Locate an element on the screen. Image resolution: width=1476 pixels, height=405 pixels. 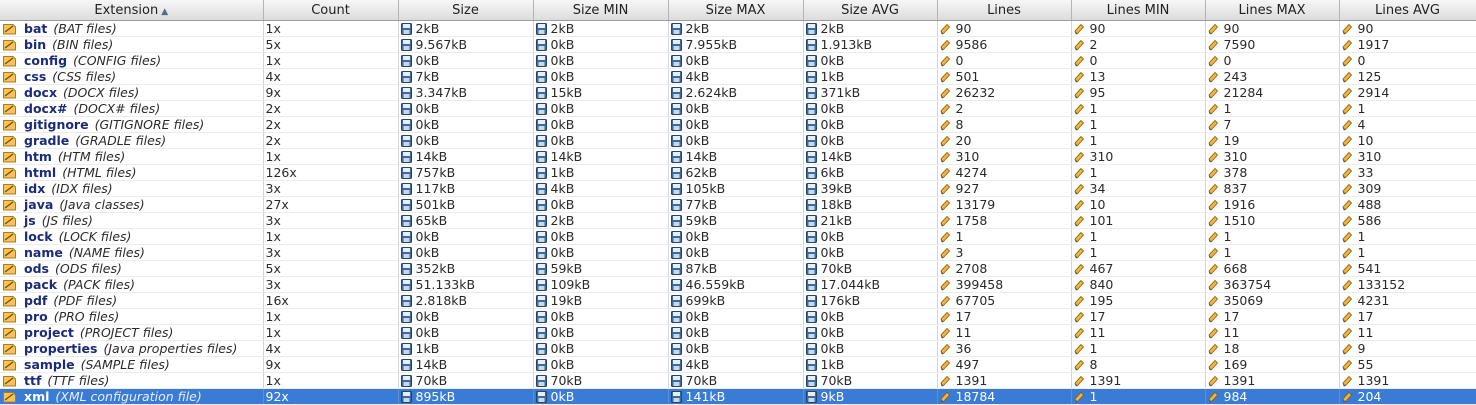
table-row: pro (PRO files) 1x 0kB 0kB 0kB 0kB 17 17 17 17 is located at coordinates (738, 316).